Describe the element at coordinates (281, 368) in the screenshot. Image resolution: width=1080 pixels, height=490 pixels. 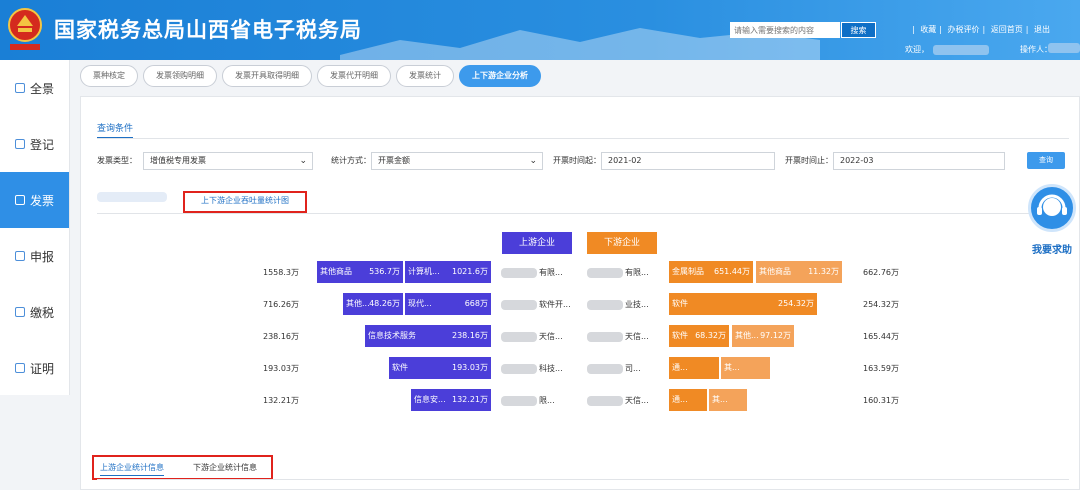
I see `upstream-total: 193.03万` at that location.